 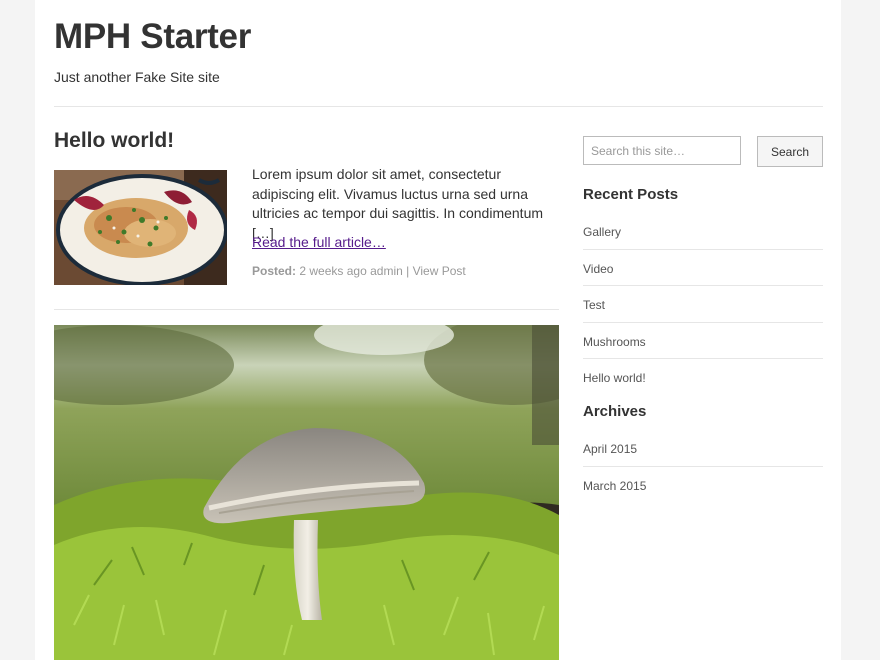 I want to click on list-item: Mushrooms, so click(x=703, y=341).